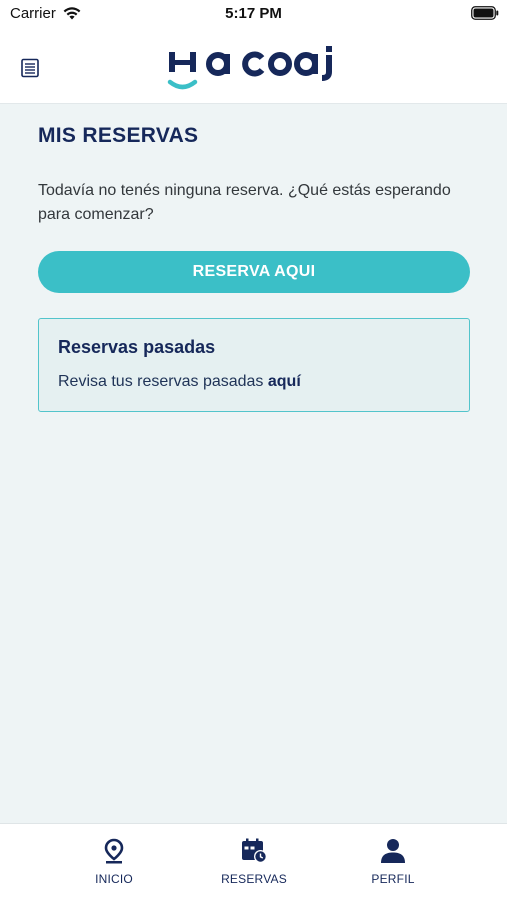 Image resolution: width=507 pixels, height=900 pixels. I want to click on calendar-clock-icon, so click(254, 850).